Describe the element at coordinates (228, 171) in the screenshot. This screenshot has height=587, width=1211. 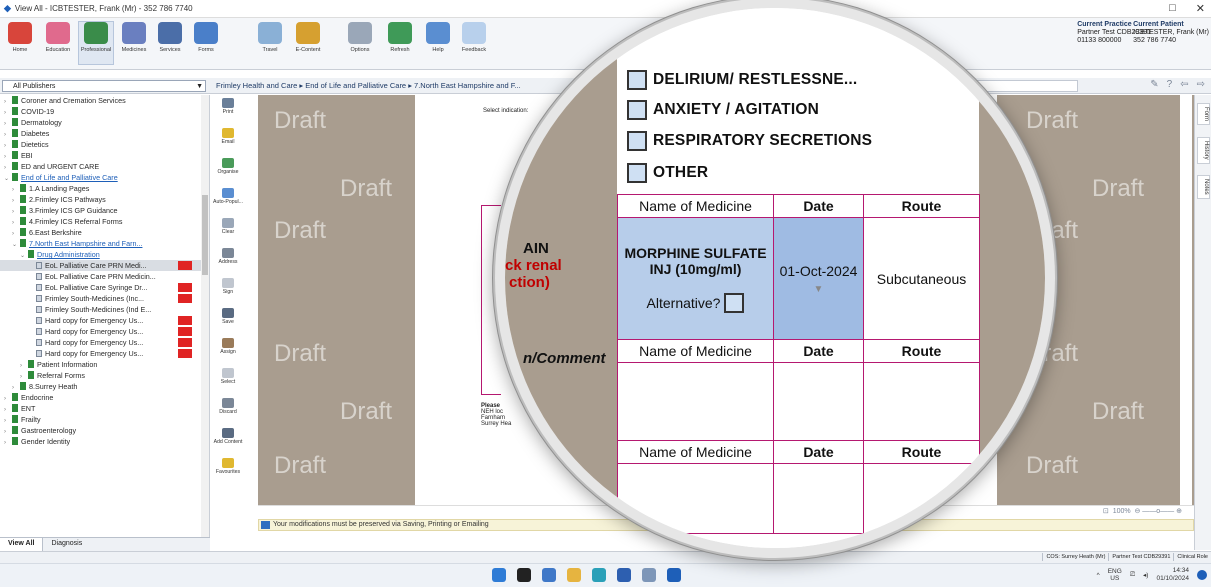
I see `tool-button: Organise` at that location.